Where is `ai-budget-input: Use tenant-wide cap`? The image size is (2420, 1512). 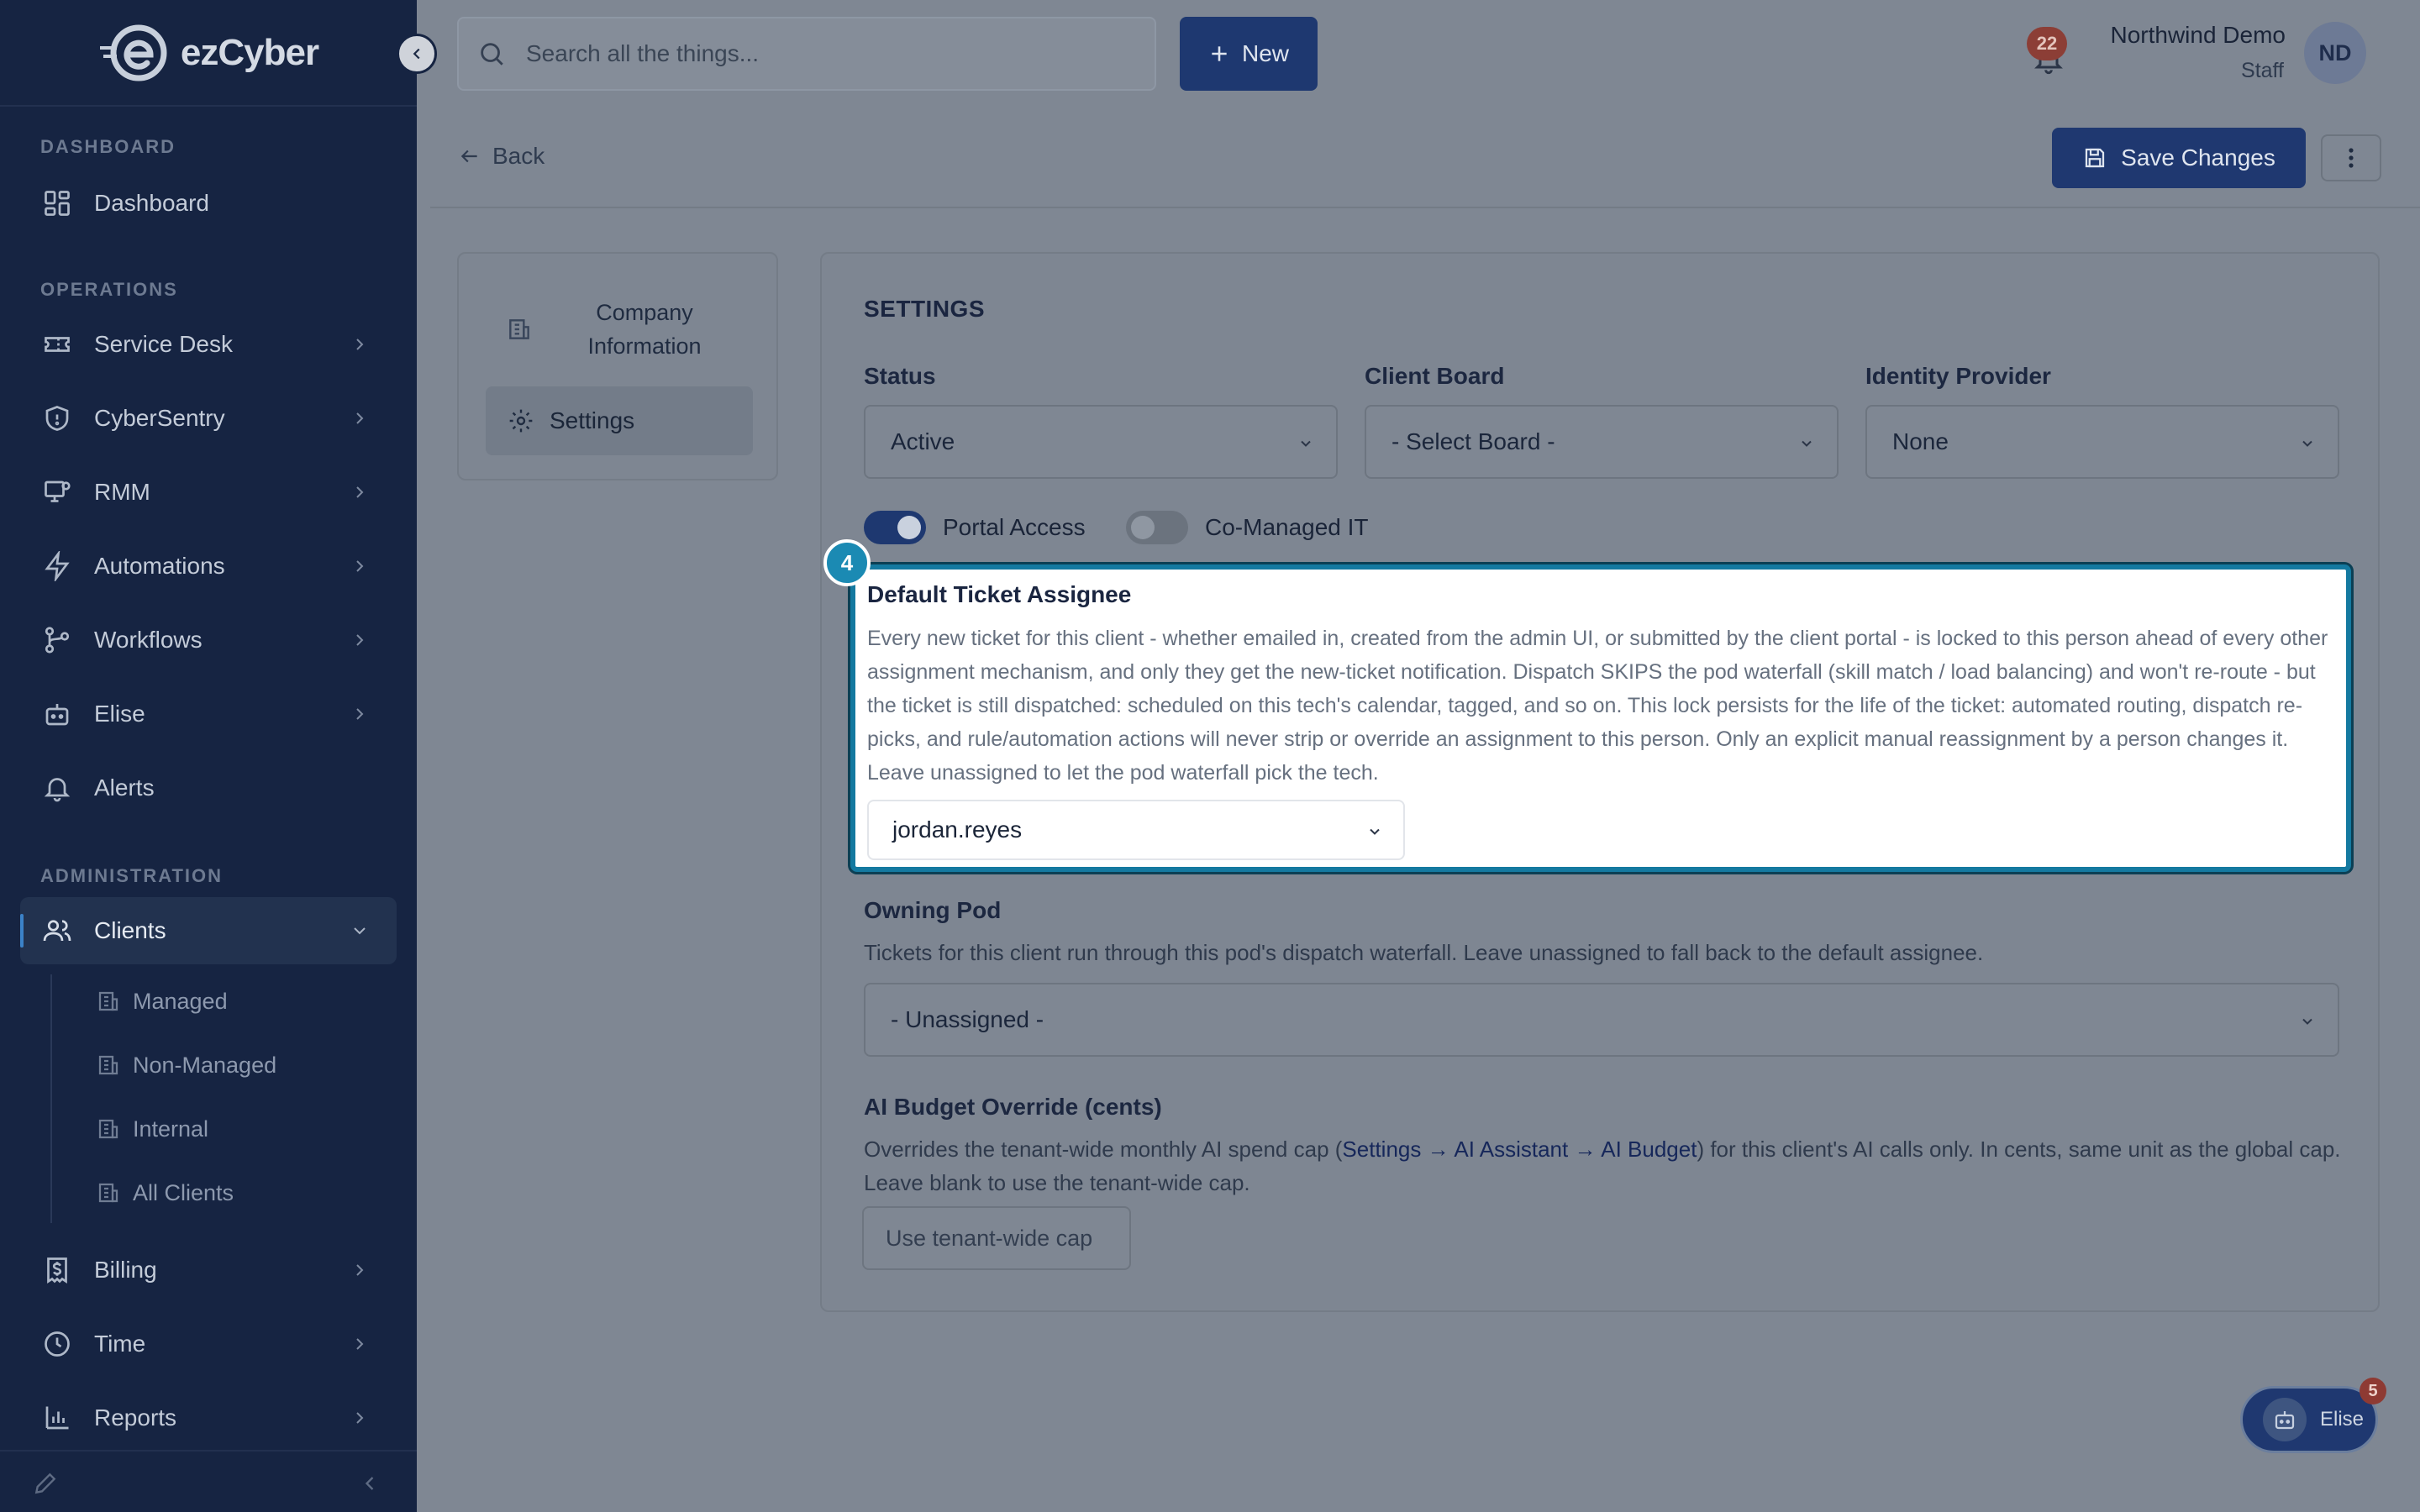 ai-budget-input: Use tenant-wide cap is located at coordinates (996, 1238).